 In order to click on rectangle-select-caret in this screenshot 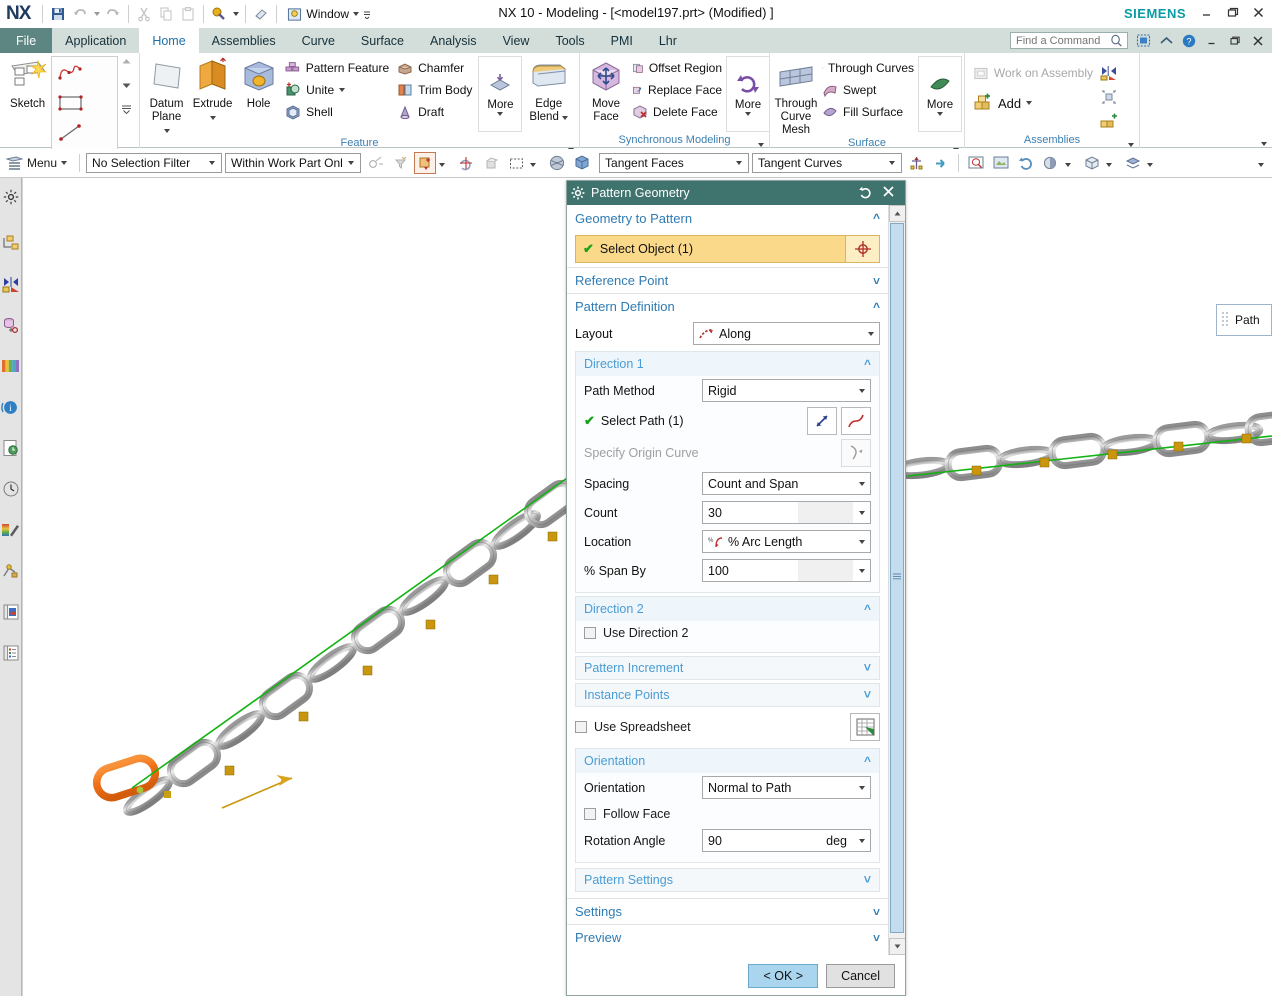, I will do `click(536, 163)`.